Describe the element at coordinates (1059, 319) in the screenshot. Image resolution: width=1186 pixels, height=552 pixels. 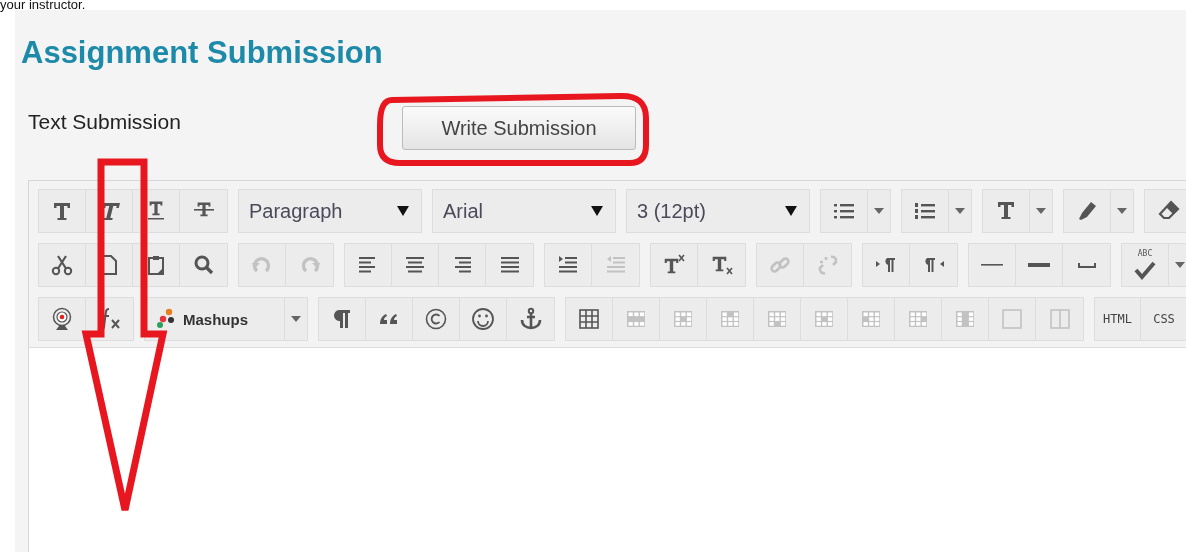
I see `two-columns-icon` at that location.